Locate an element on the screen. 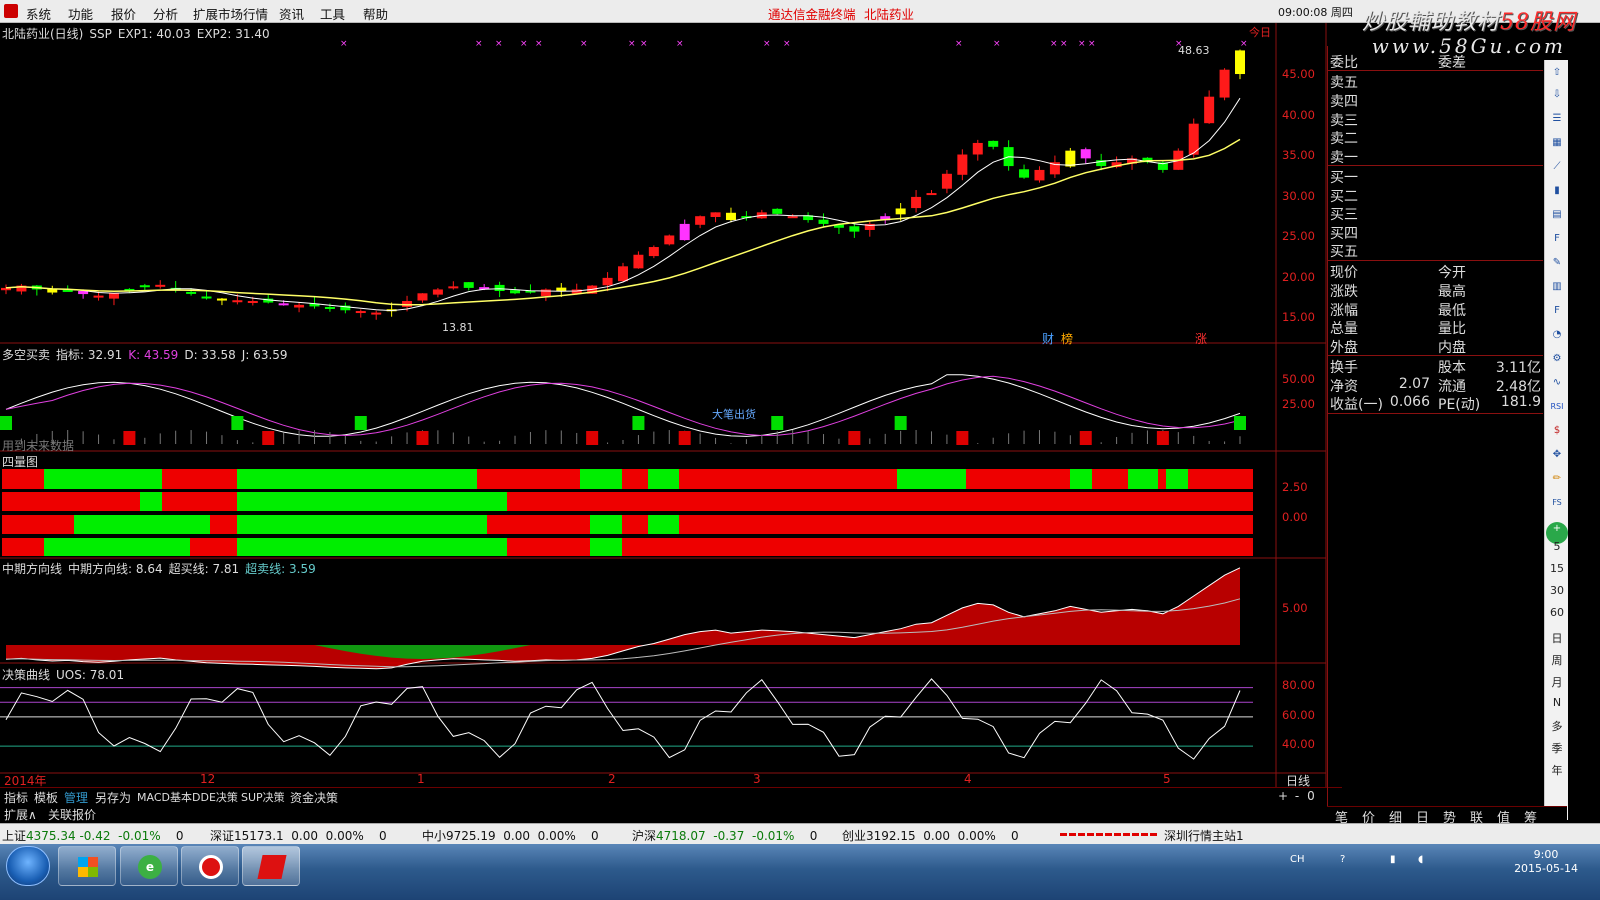 The image size is (1600, 900). table-icon: ▤ is located at coordinates (1557, 215).